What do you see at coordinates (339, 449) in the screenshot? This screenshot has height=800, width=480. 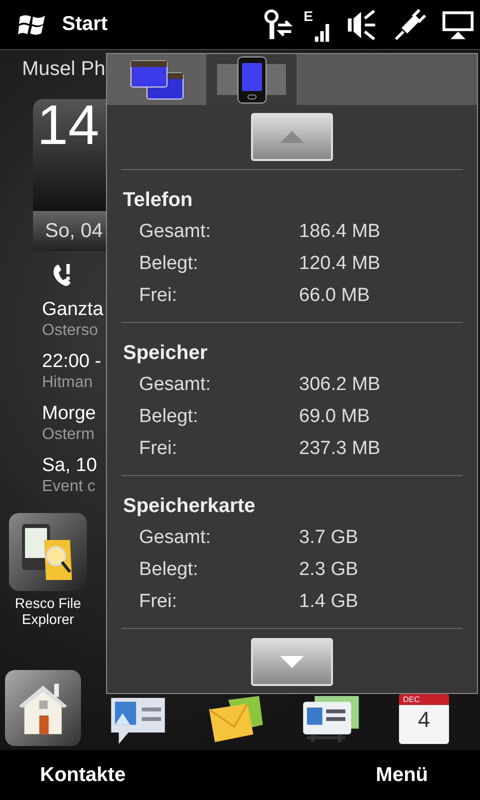 I see `memory-value: 237.3 MB` at bounding box center [339, 449].